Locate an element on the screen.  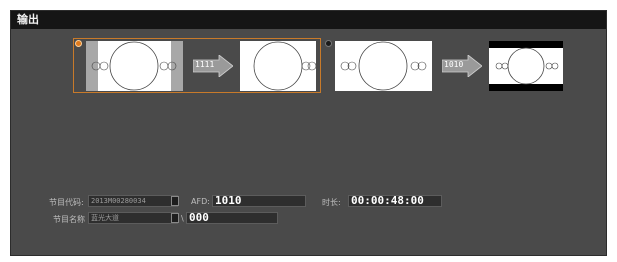
program-code-field: 2013M00280034 is located at coordinates (133, 201).